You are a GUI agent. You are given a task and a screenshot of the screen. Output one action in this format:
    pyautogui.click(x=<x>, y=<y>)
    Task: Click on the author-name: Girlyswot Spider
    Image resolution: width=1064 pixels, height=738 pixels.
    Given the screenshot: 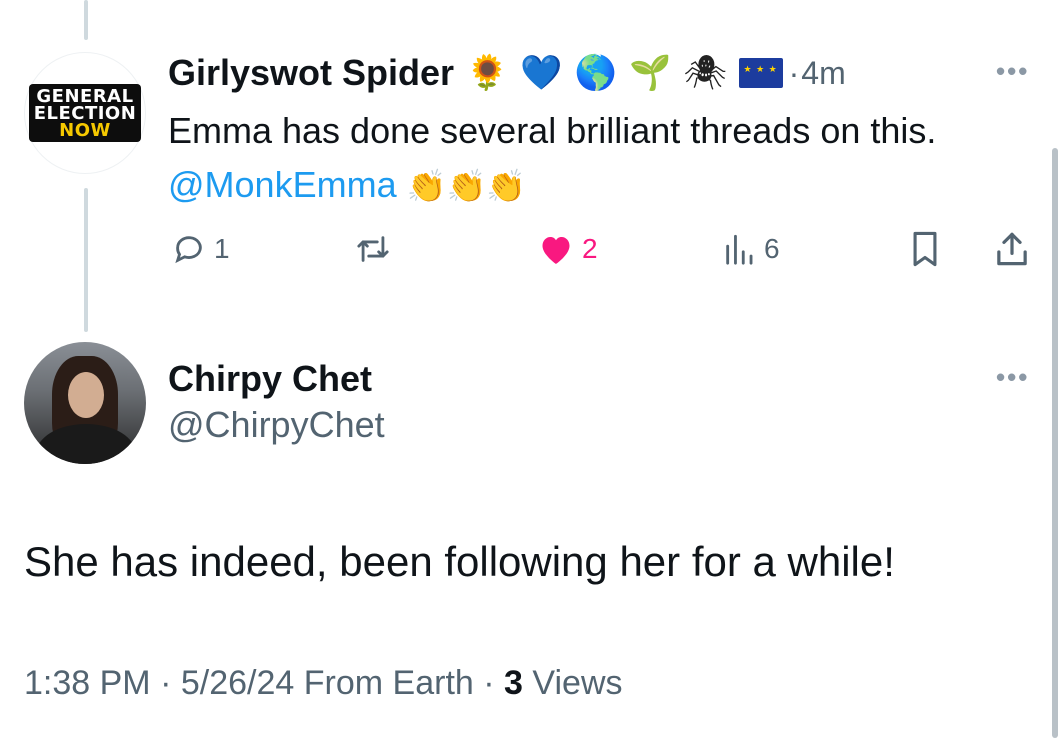 What is the action you would take?
    pyautogui.click(x=311, y=73)
    